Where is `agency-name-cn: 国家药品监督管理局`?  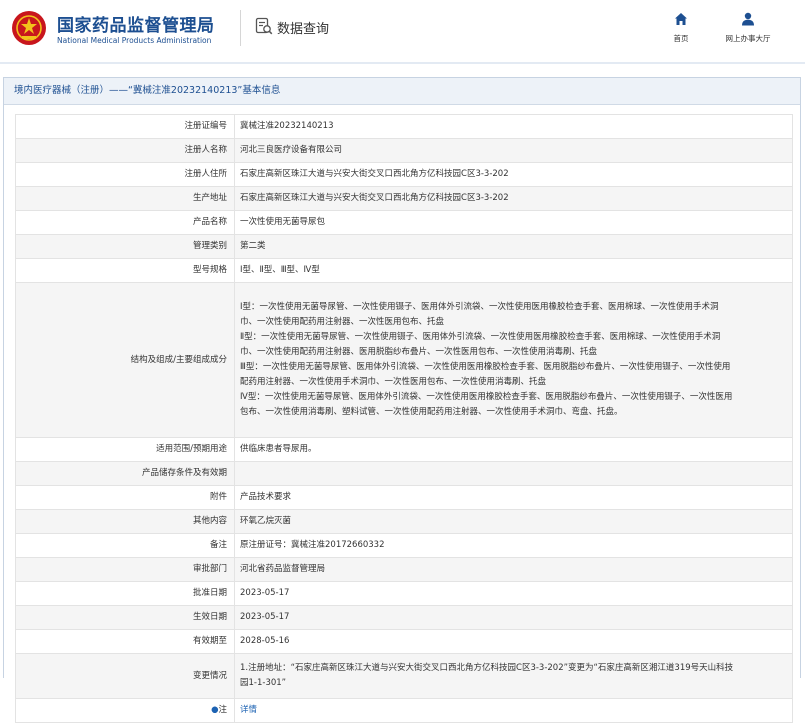
agency-name-cn: 国家药品监督管理局 is located at coordinates (136, 26).